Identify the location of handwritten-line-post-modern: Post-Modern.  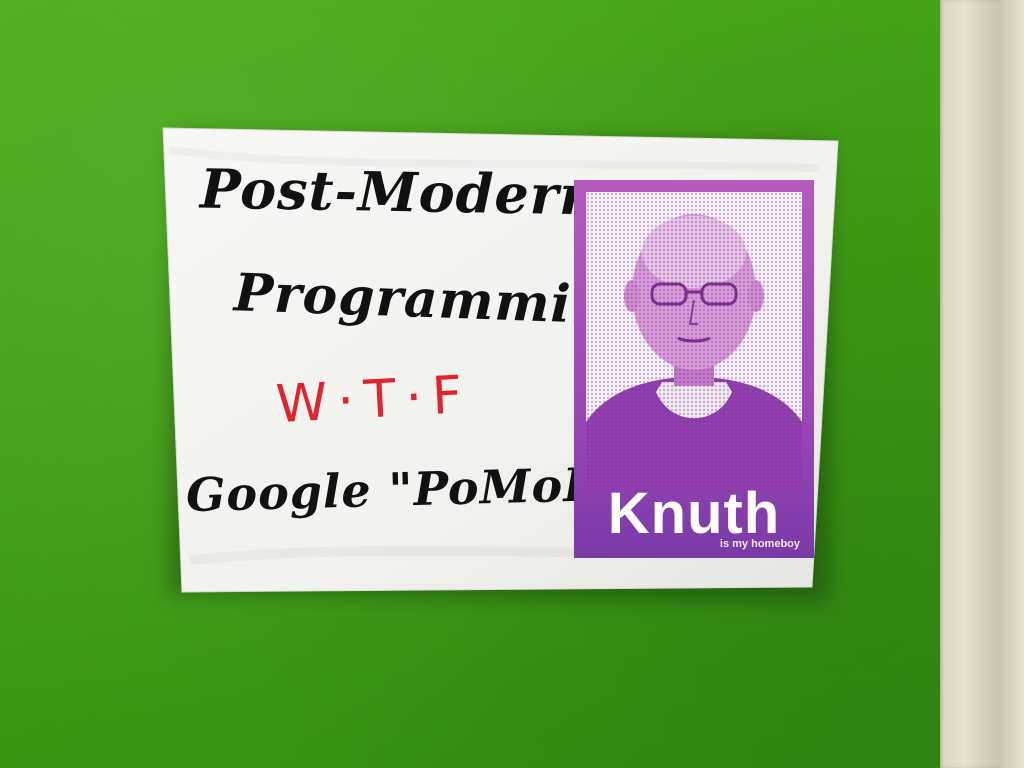
(400, 192).